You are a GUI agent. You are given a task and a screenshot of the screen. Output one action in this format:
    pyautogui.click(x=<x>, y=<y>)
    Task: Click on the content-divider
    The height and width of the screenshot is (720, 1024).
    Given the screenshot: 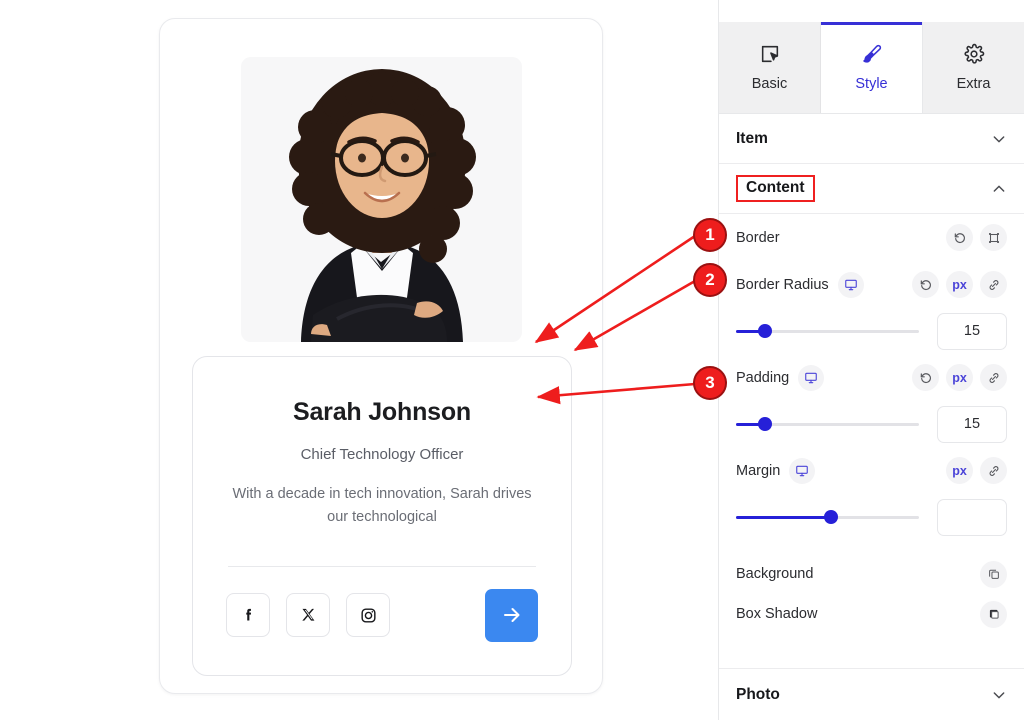 What is the action you would take?
    pyautogui.click(x=382, y=566)
    